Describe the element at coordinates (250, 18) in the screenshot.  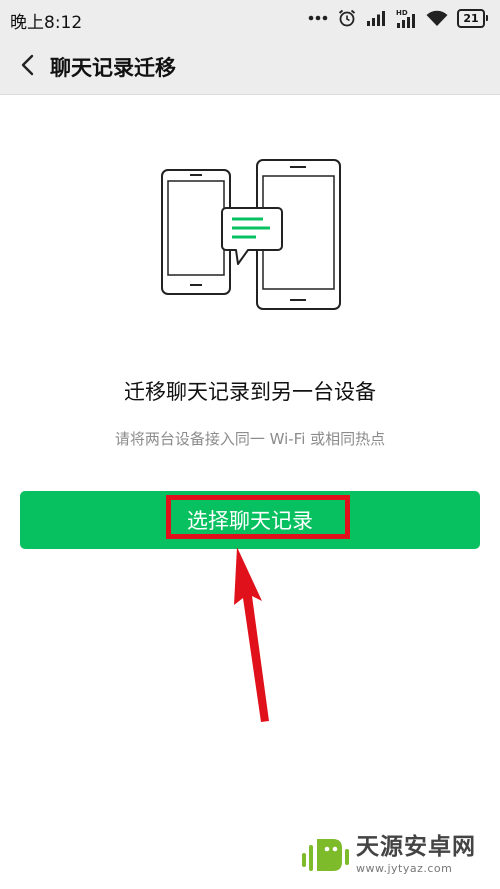
I see `status-bar: 晚上8:12 HD 21` at that location.